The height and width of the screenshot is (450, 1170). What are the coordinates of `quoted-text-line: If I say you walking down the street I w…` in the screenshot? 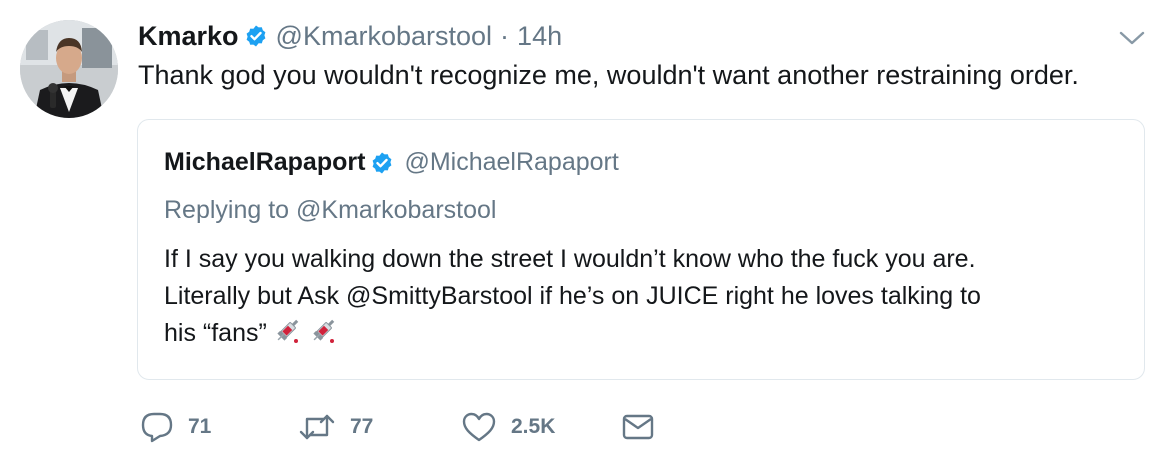 It's located at (570, 259).